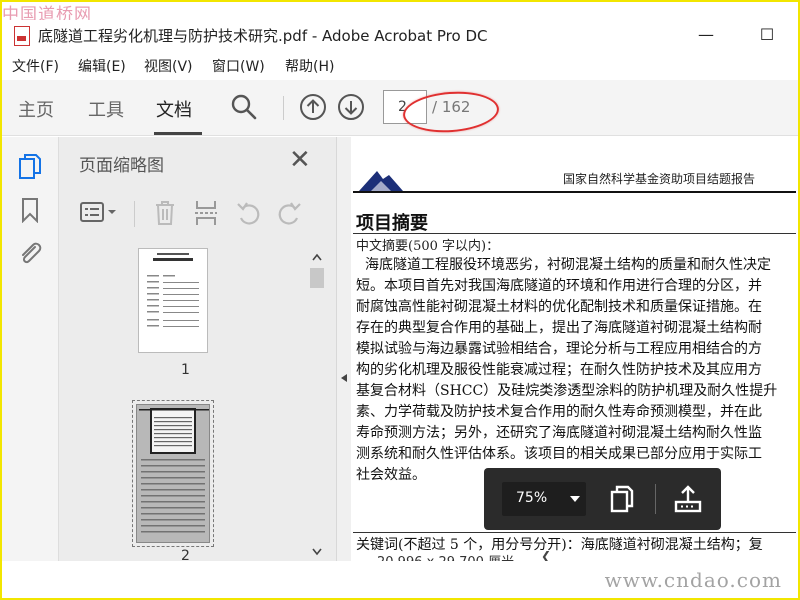  What do you see at coordinates (102, 66) in the screenshot?
I see `menu-edit: 编辑(E)` at bounding box center [102, 66].